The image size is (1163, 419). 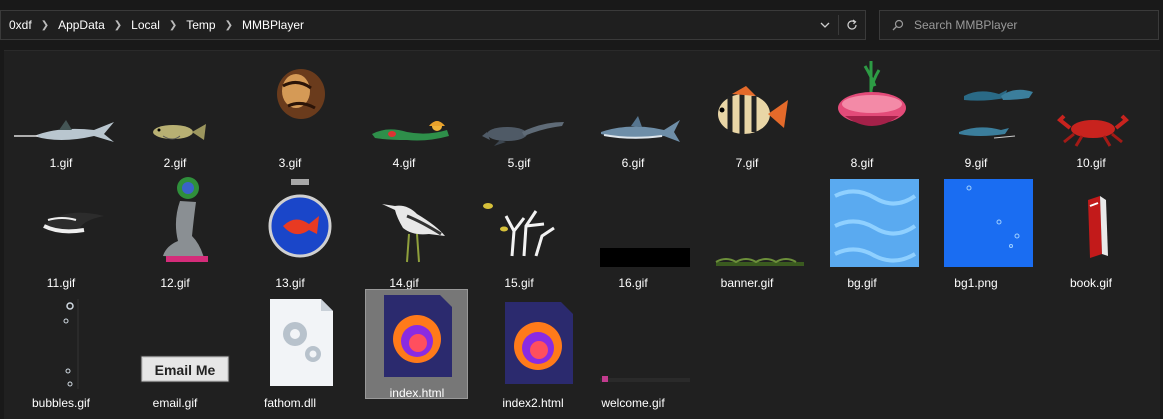 What do you see at coordinates (862, 163) in the screenshot?
I see `file-name: 8.gif` at bounding box center [862, 163].